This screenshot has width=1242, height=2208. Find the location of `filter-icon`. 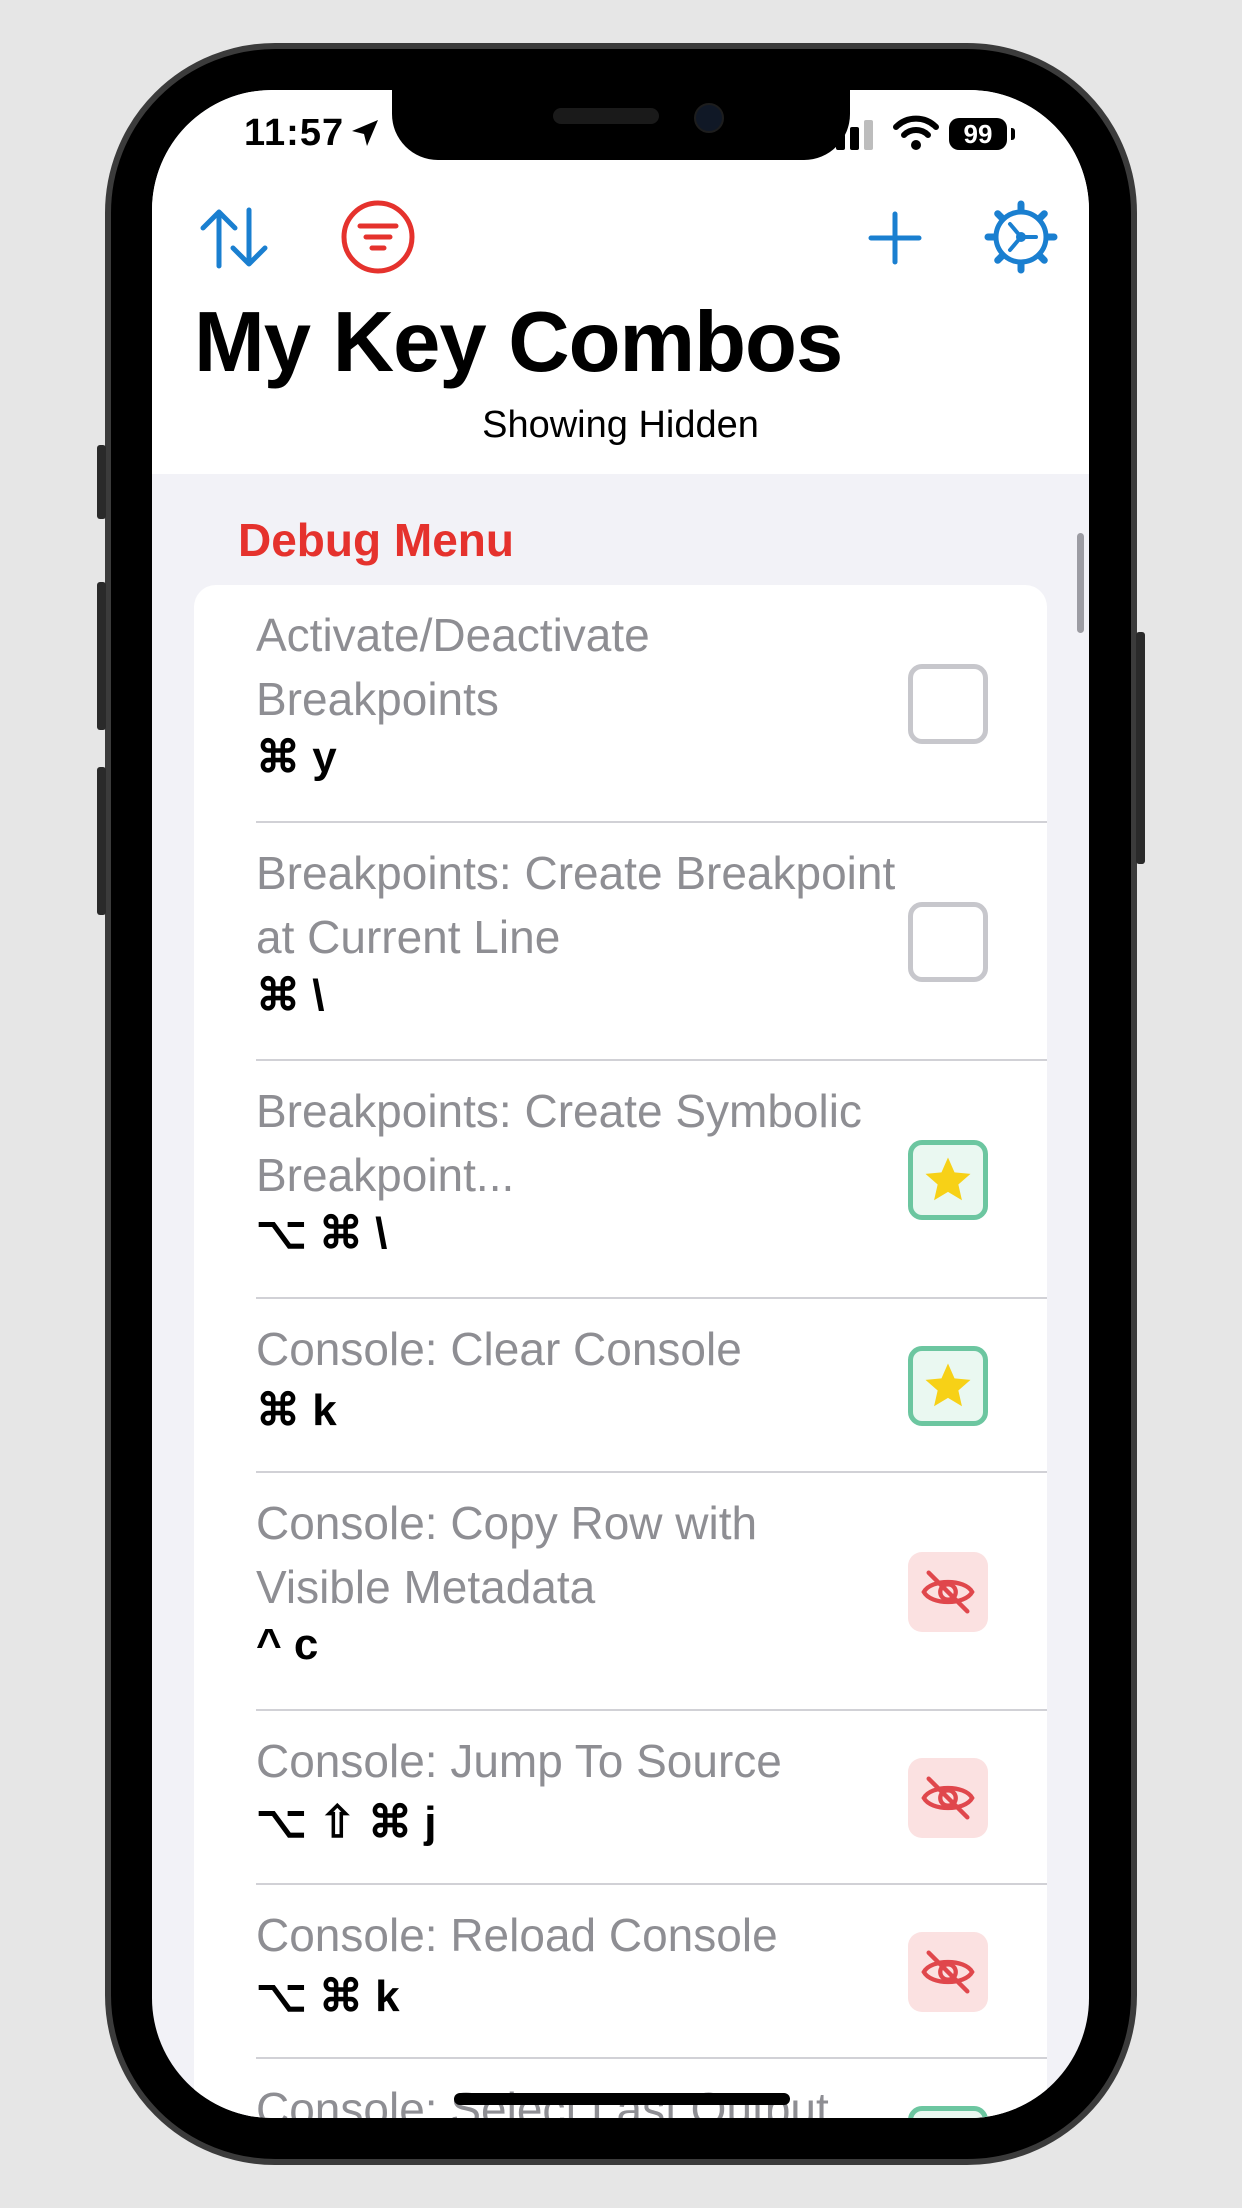

filter-icon is located at coordinates (378, 237).